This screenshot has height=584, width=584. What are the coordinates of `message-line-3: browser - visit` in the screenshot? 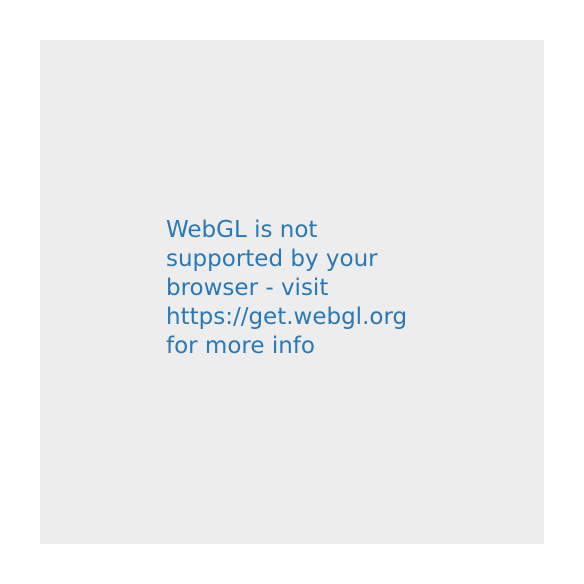 It's located at (247, 288).